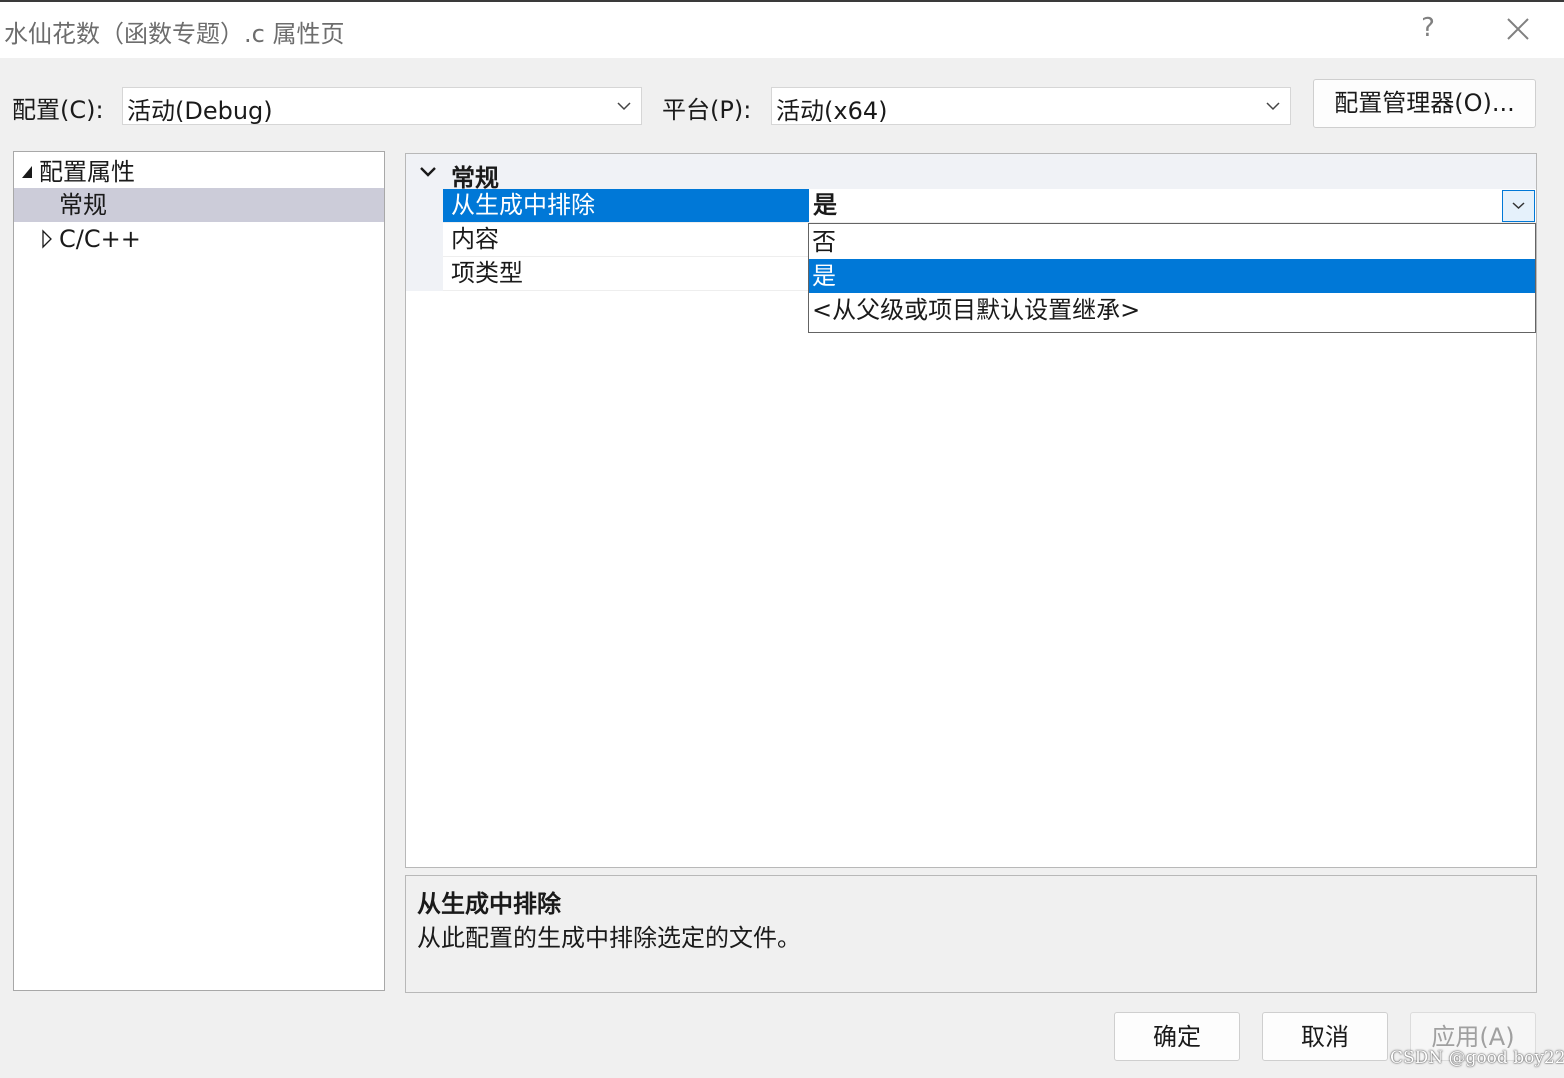 The height and width of the screenshot is (1078, 1564). I want to click on description-text: 从此配置的生成中排除选定的文件。, so click(609, 938).